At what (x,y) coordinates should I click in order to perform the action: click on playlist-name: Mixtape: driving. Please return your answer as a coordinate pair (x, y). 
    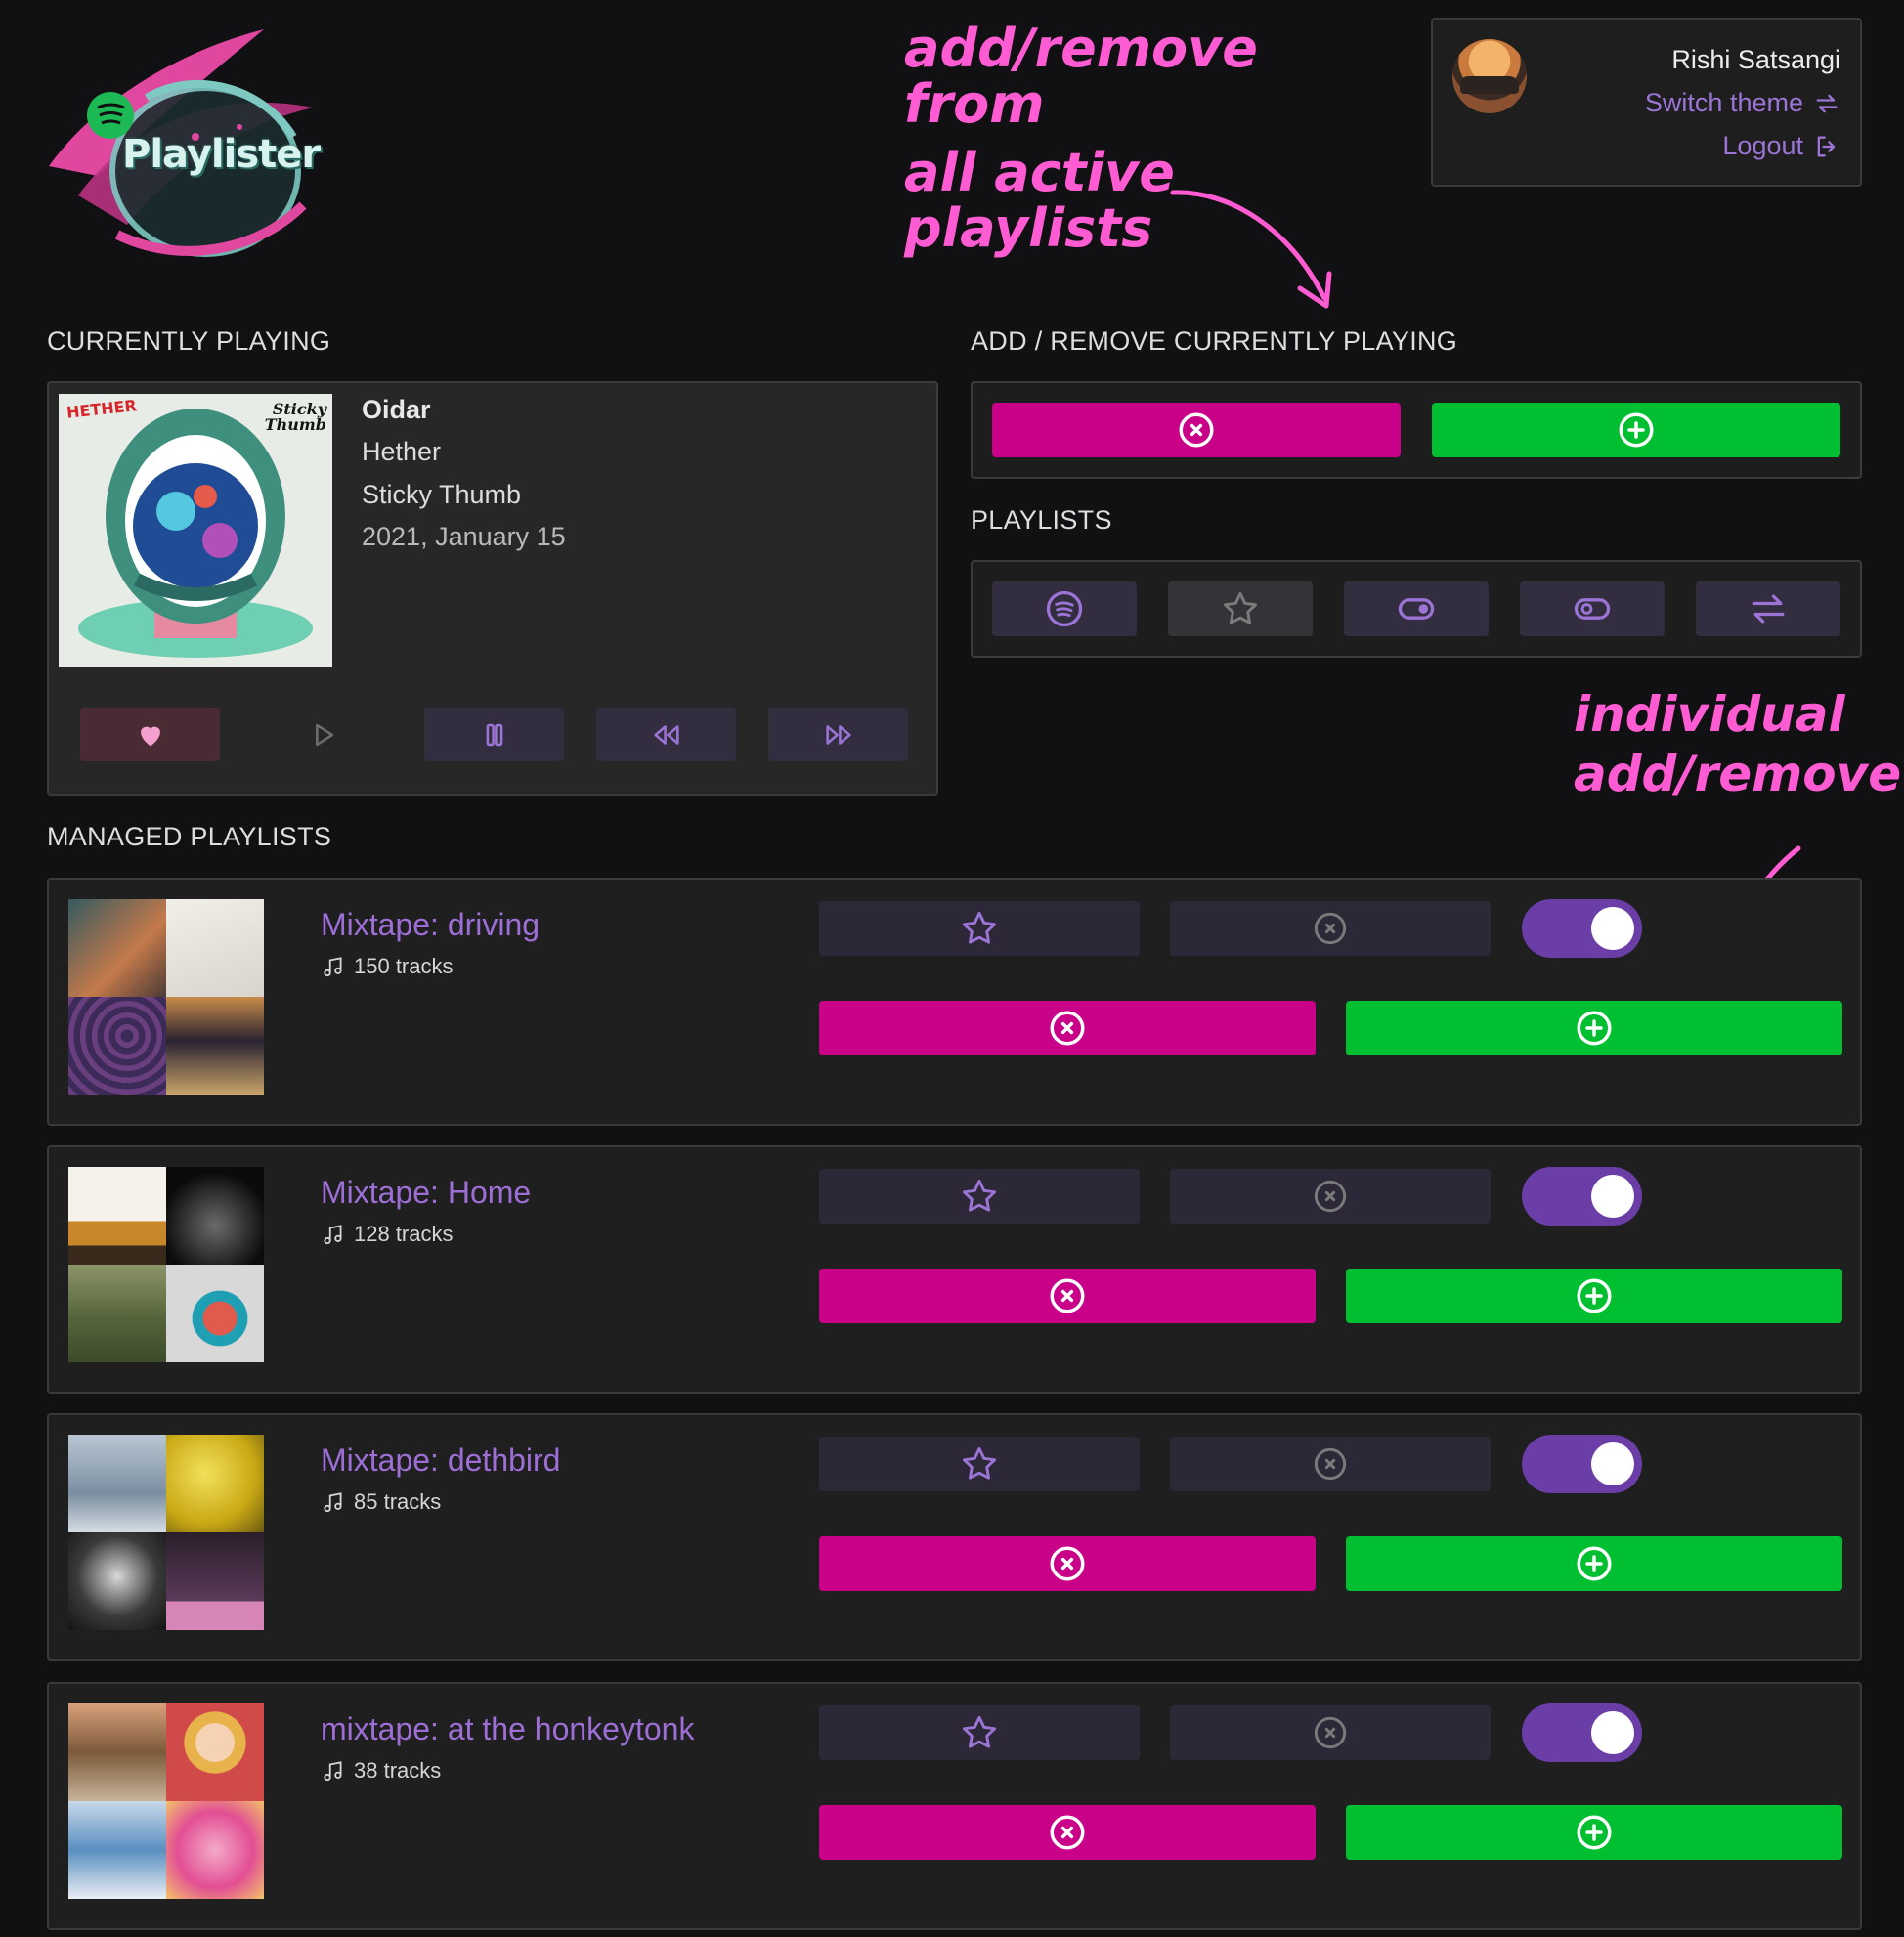
    Looking at the image, I should click on (430, 925).